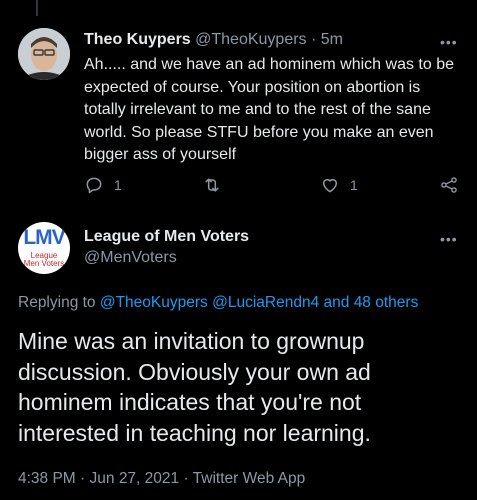  What do you see at coordinates (130, 258) in the screenshot?
I see `author-handle: @MenVoters` at bounding box center [130, 258].